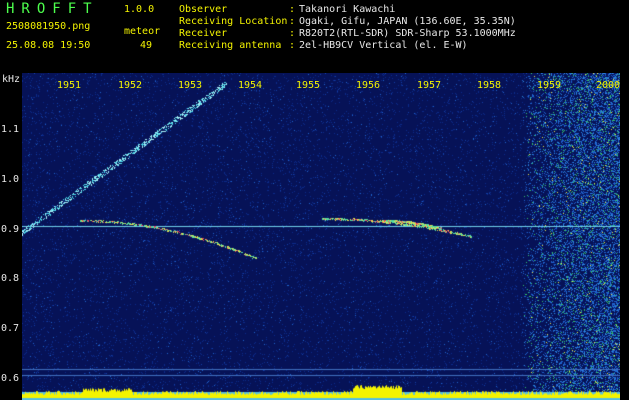 This screenshot has height=400, width=629. Describe the element at coordinates (292, 9) in the screenshot. I see `observer-colon: :` at that location.